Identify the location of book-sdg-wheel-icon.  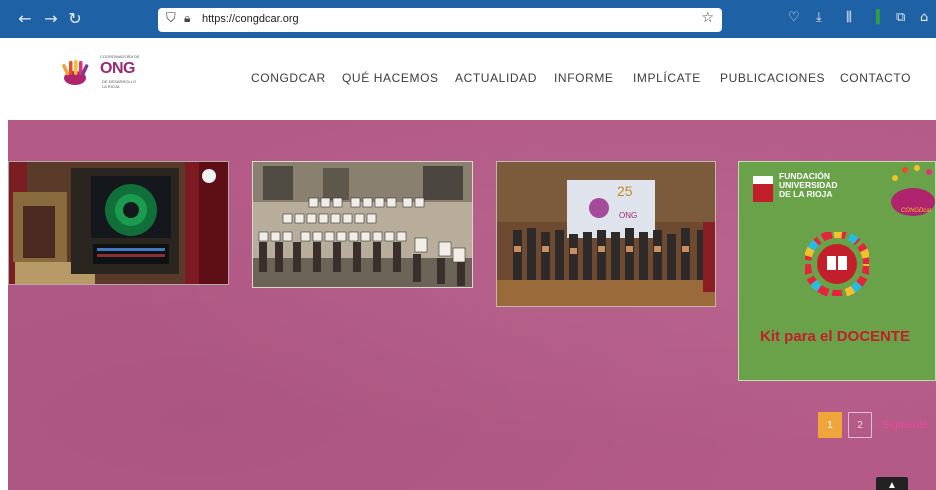
(837, 264).